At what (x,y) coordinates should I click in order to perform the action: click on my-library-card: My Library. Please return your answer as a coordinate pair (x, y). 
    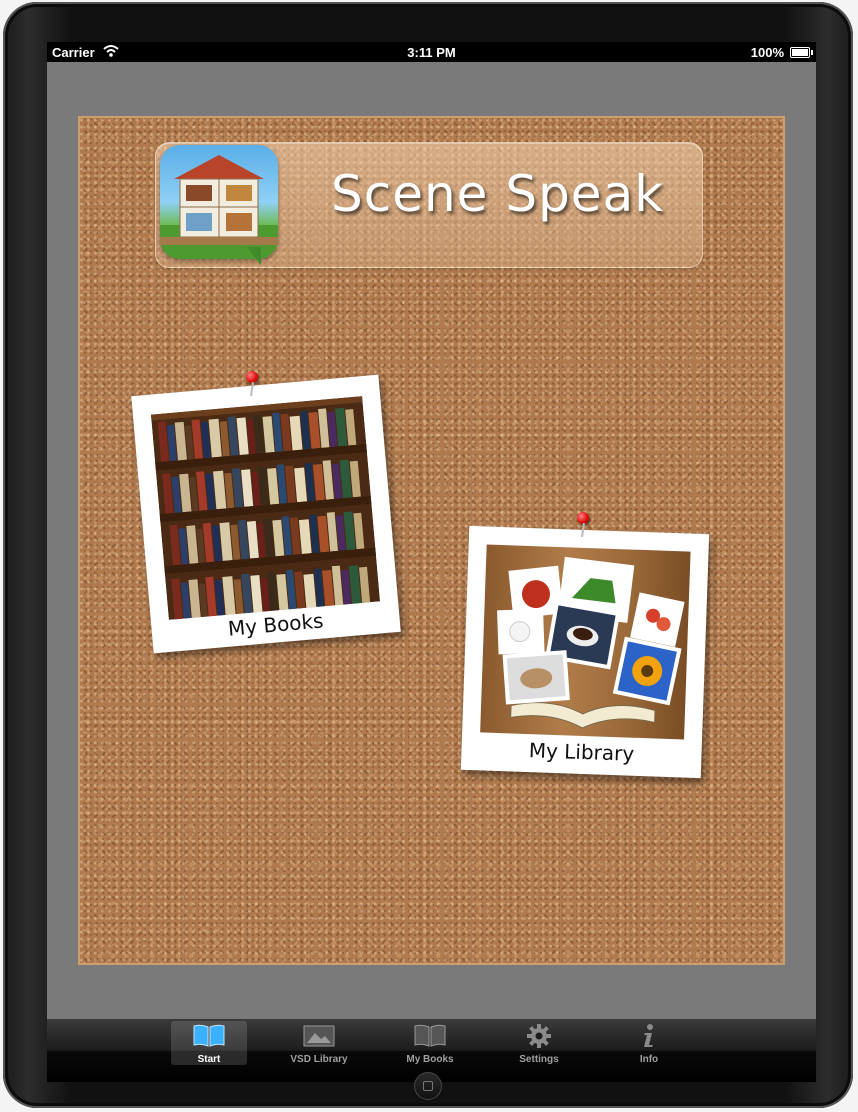
    Looking at the image, I should click on (585, 652).